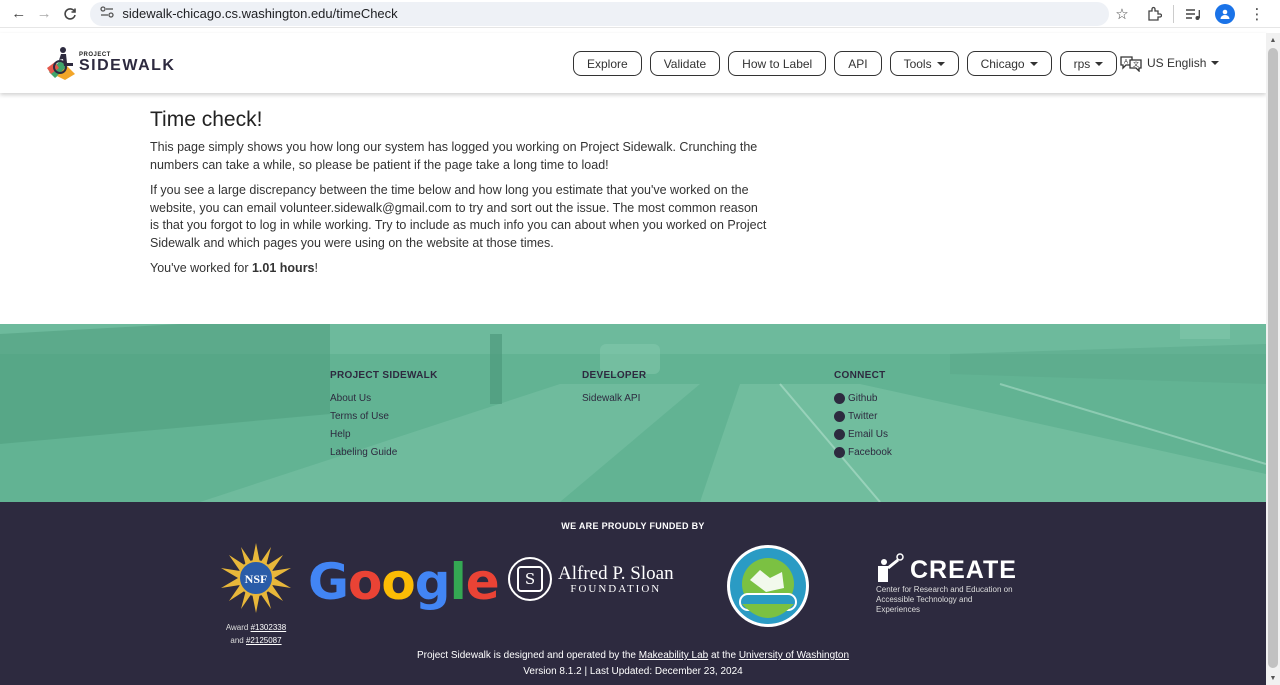 Image resolution: width=1280 pixels, height=685 pixels. Describe the element at coordinates (794, 655) in the screenshot. I see `uw-link: University of Washington` at that location.